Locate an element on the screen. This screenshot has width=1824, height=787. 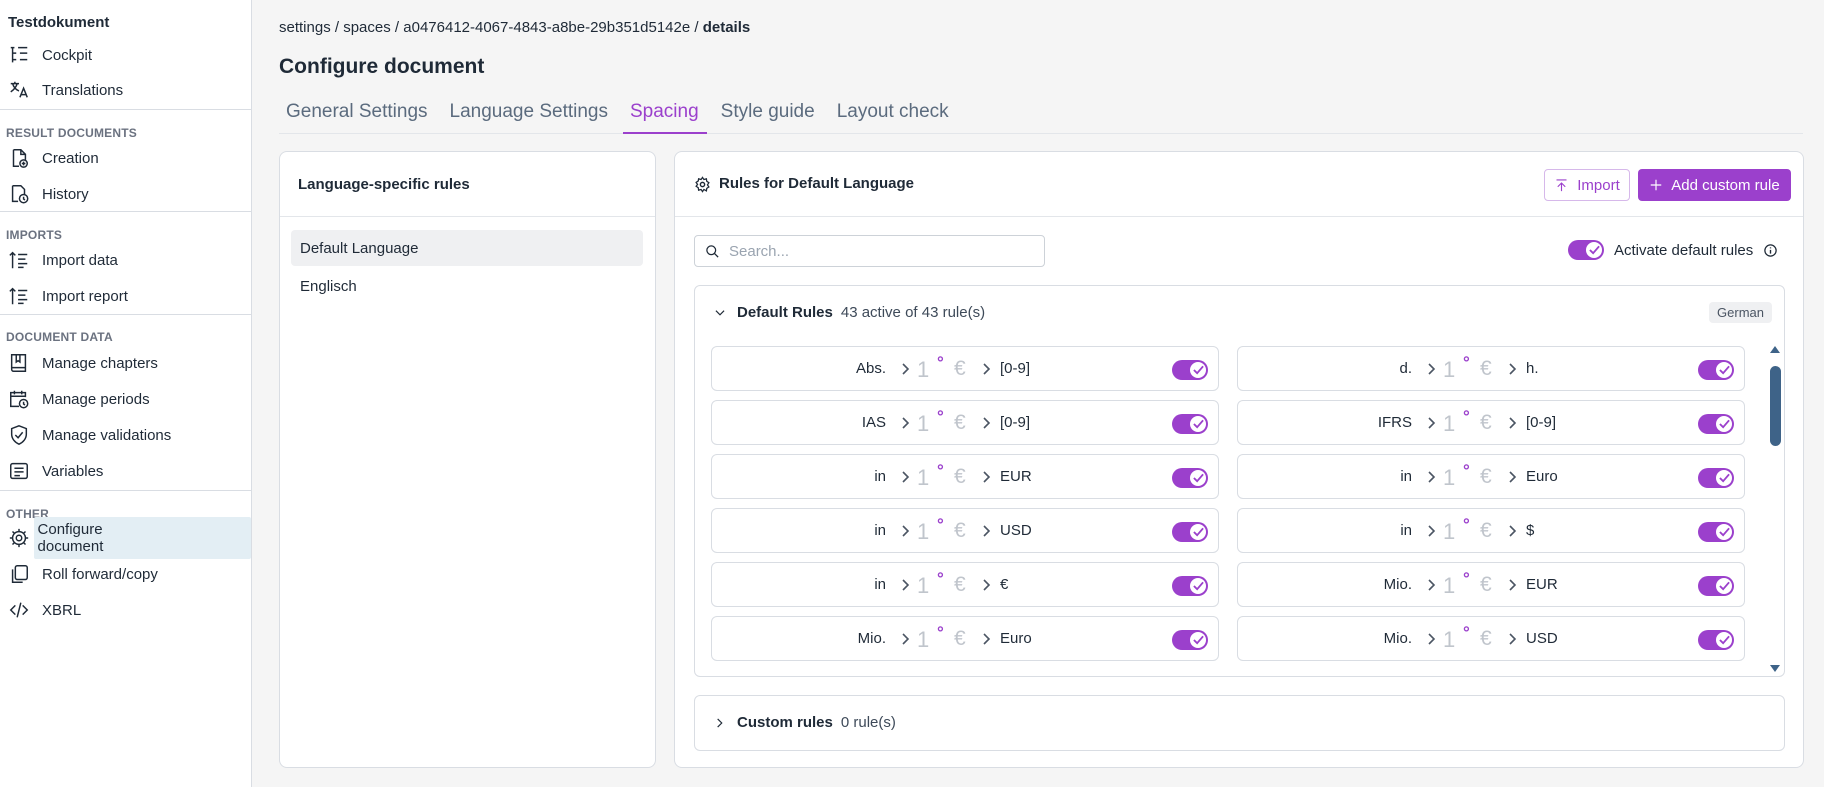
custom-rules-header: Custom rules 0 rule(s) is located at coordinates (804, 722).